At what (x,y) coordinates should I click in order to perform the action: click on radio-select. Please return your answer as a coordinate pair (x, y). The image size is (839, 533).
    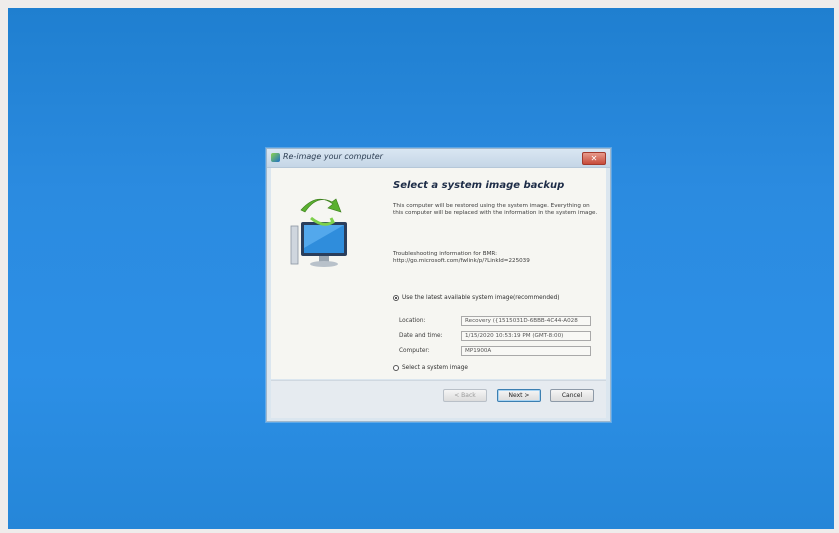
    Looking at the image, I should click on (396, 368).